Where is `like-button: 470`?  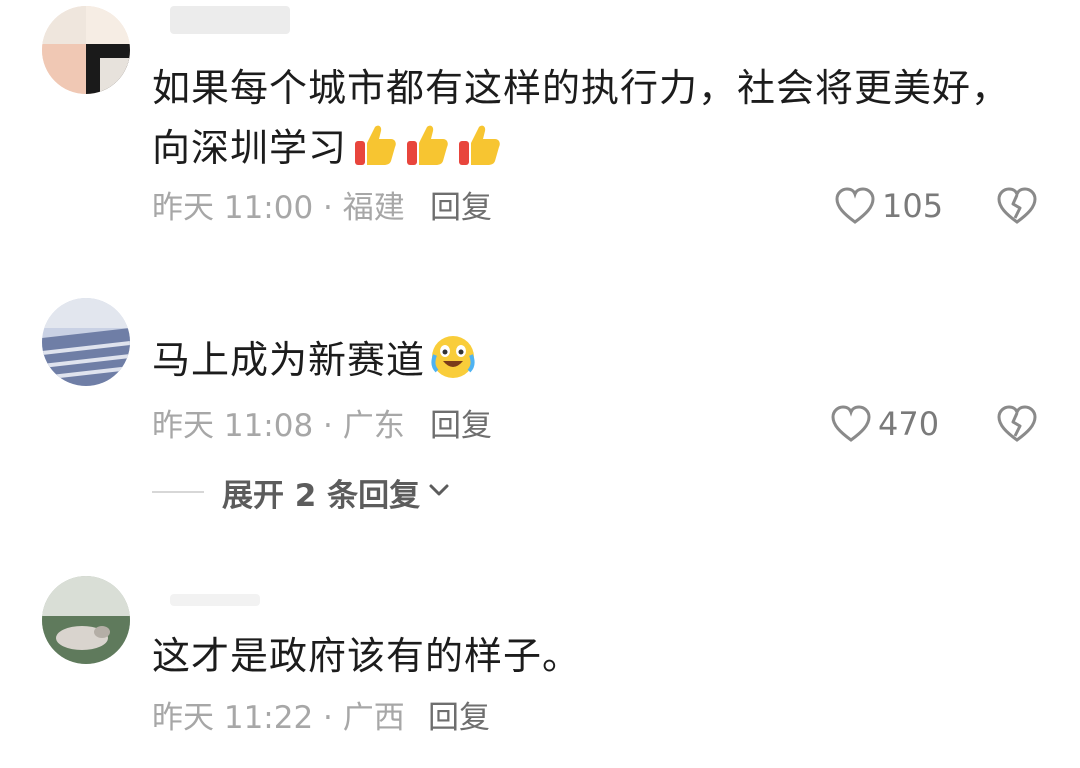
like-button: 470 is located at coordinates (884, 424).